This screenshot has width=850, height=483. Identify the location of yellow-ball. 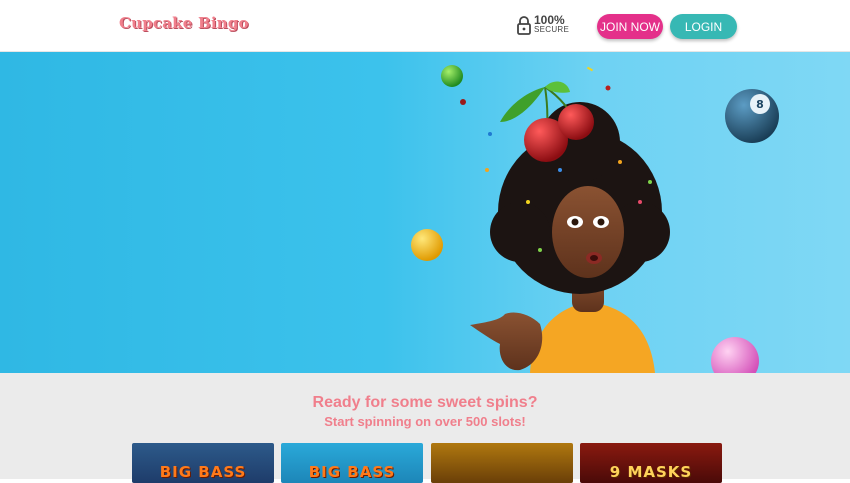
(427, 245).